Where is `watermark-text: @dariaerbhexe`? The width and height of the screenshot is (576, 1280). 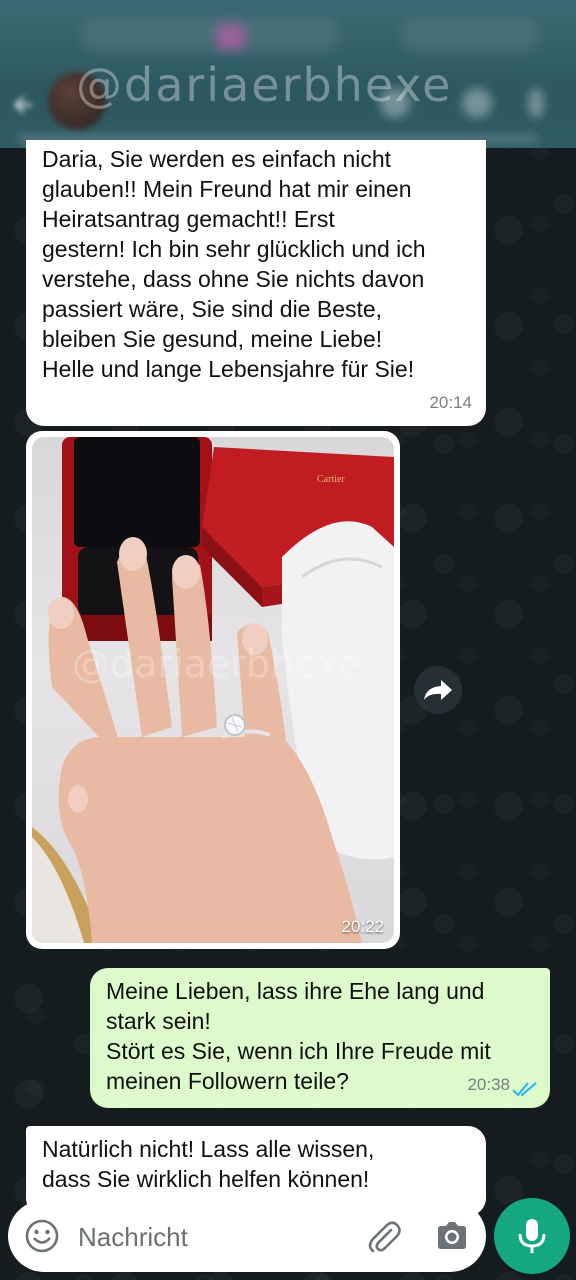
watermark-text: @dariaerbhexe is located at coordinates (264, 85).